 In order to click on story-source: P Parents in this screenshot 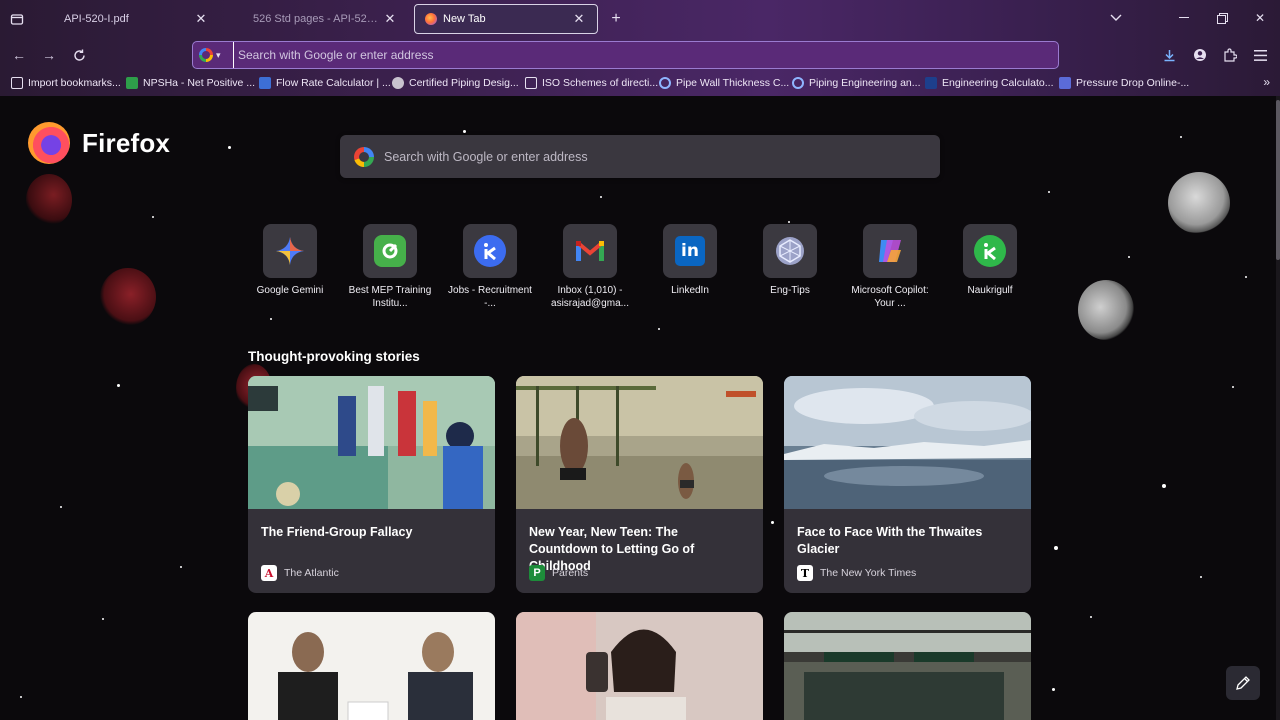, I will do `click(558, 573)`.